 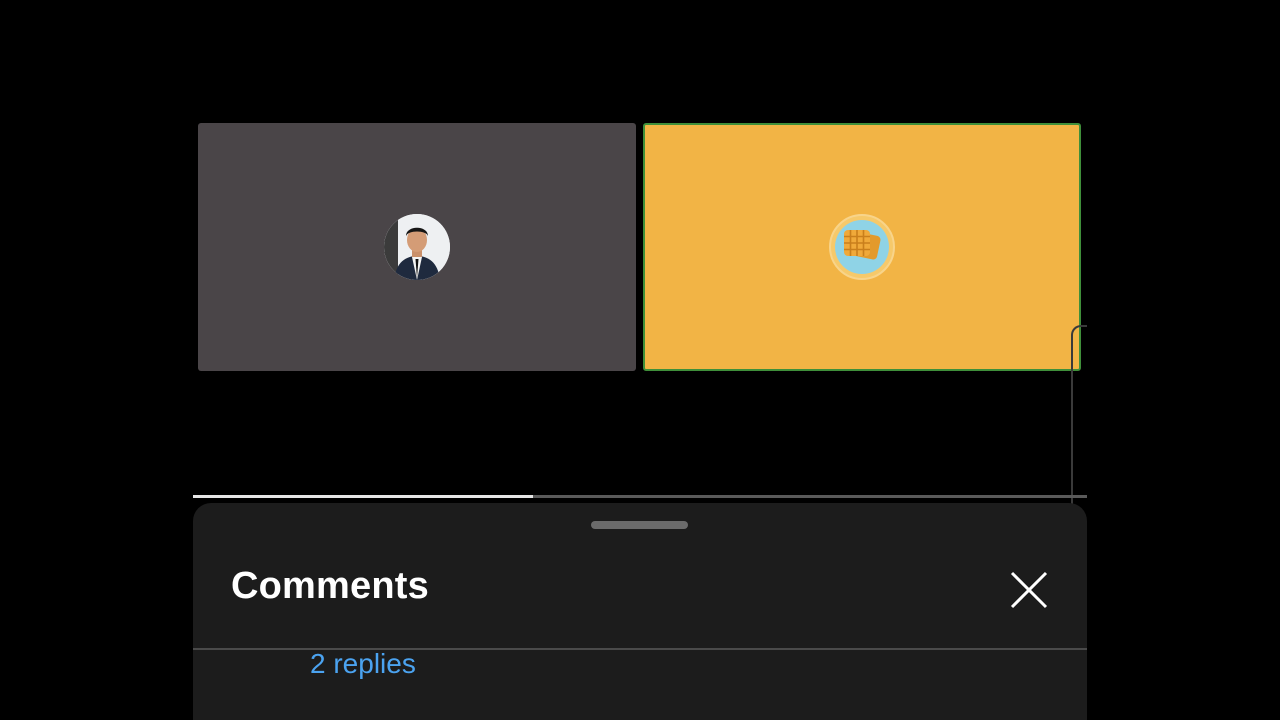 I want to click on participant-tile-waffle, so click(x=862, y=247).